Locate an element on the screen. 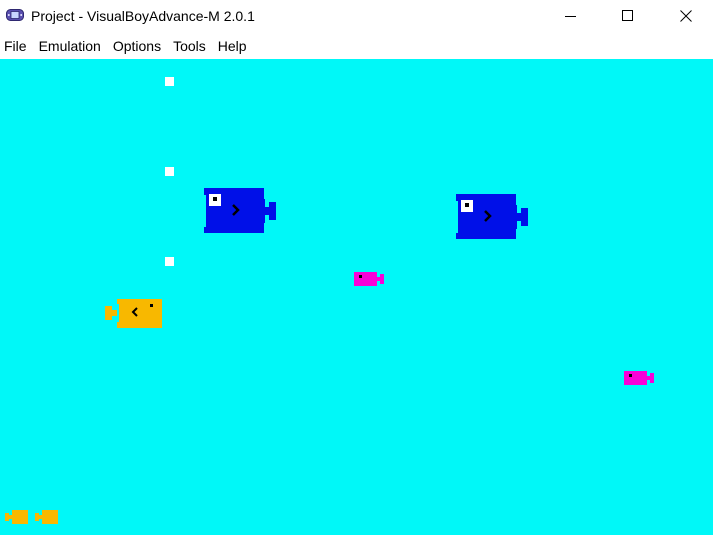  menu-options: Options is located at coordinates (137, 46).